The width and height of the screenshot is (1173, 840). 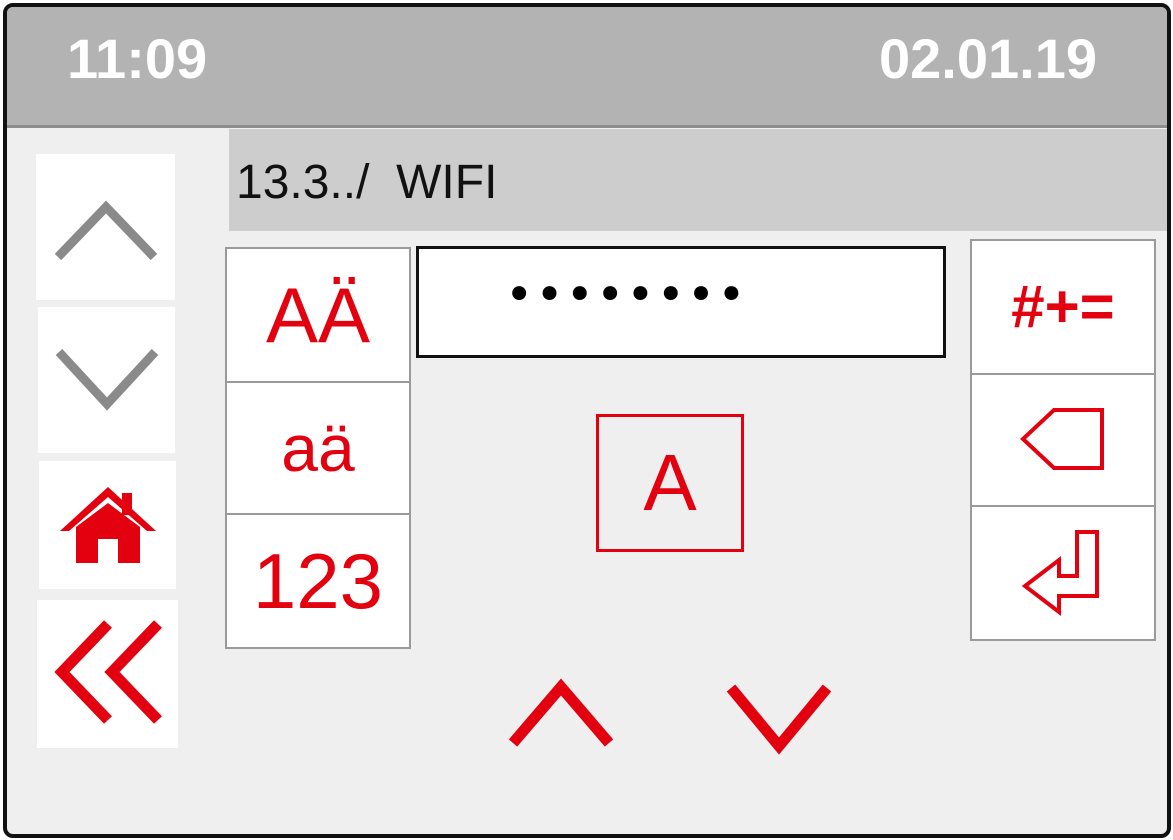 I want to click on backspace-icon, so click(x=1062, y=439).